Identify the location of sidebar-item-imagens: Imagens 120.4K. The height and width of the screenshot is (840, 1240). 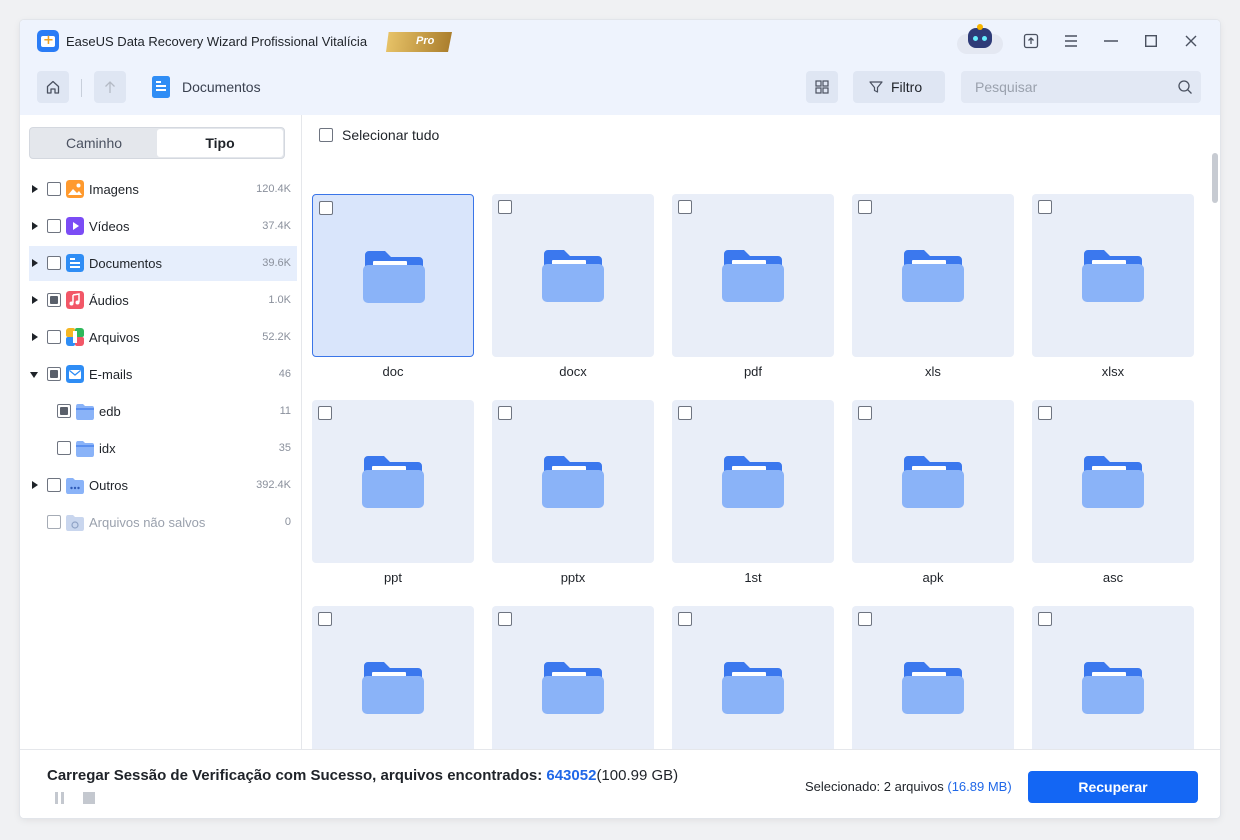
(163, 189).